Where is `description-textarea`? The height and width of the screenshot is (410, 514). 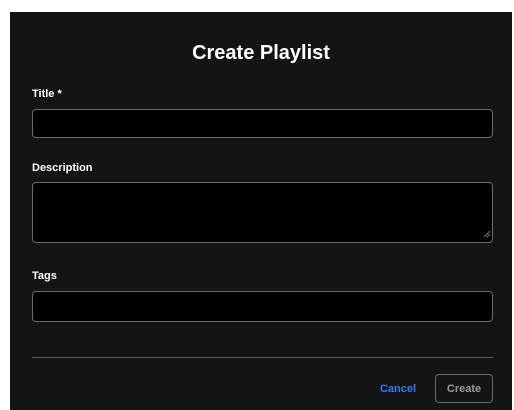
description-textarea is located at coordinates (262, 212).